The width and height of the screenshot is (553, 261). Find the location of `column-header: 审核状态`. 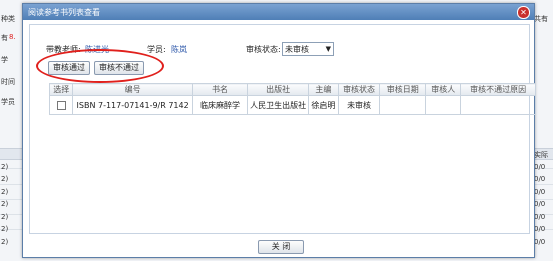

column-header: 审核状态 is located at coordinates (359, 89).